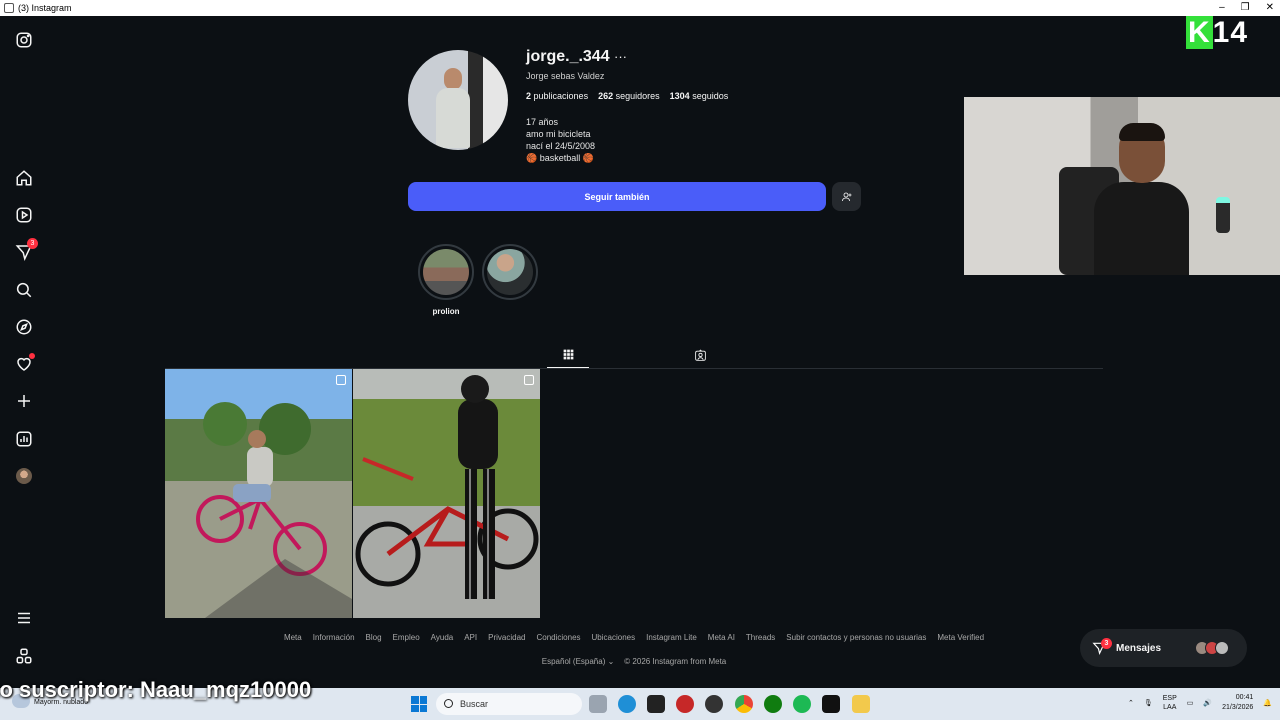  I want to click on footer-link: Subir contactos y personas no usuarias, so click(856, 637).